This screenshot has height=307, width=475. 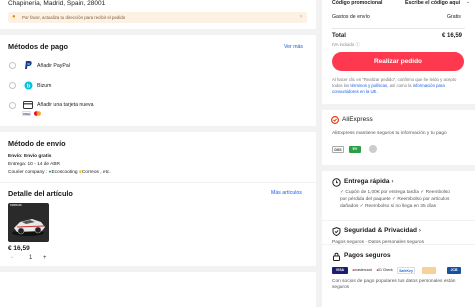 What do you see at coordinates (454, 270) in the screenshot?
I see `jcb-logo: JCB` at bounding box center [454, 270].